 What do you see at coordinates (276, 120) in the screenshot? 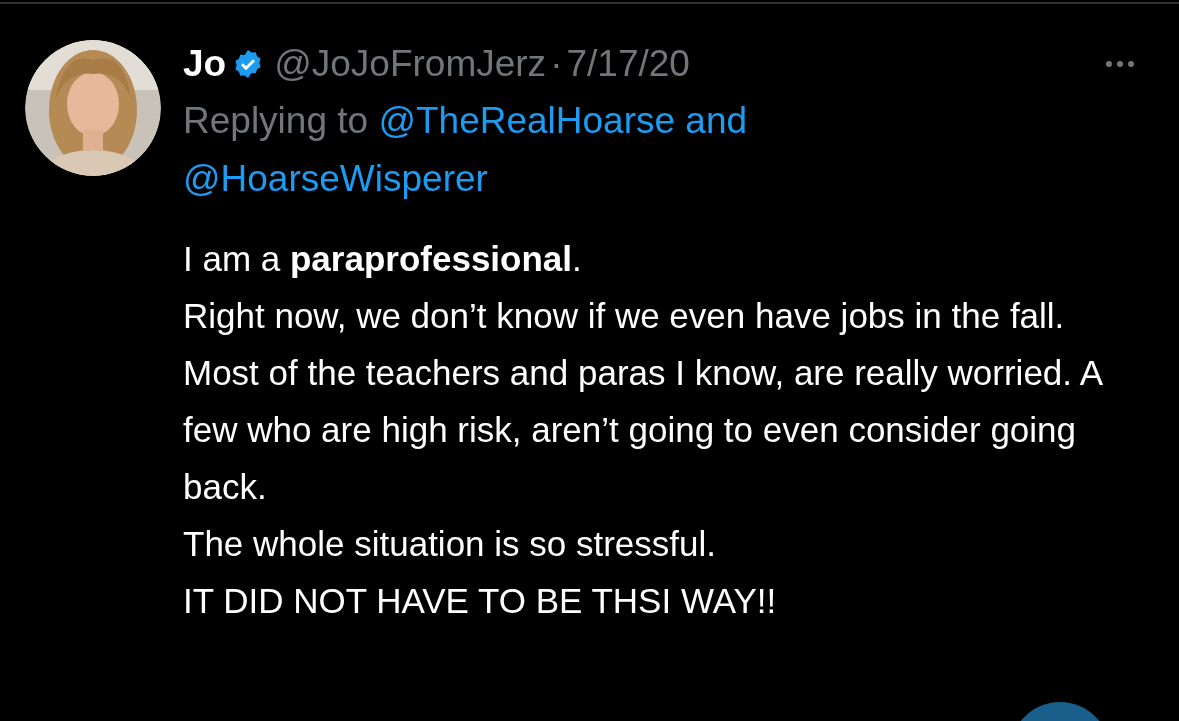
I see `replying-to-label: Replying to` at bounding box center [276, 120].